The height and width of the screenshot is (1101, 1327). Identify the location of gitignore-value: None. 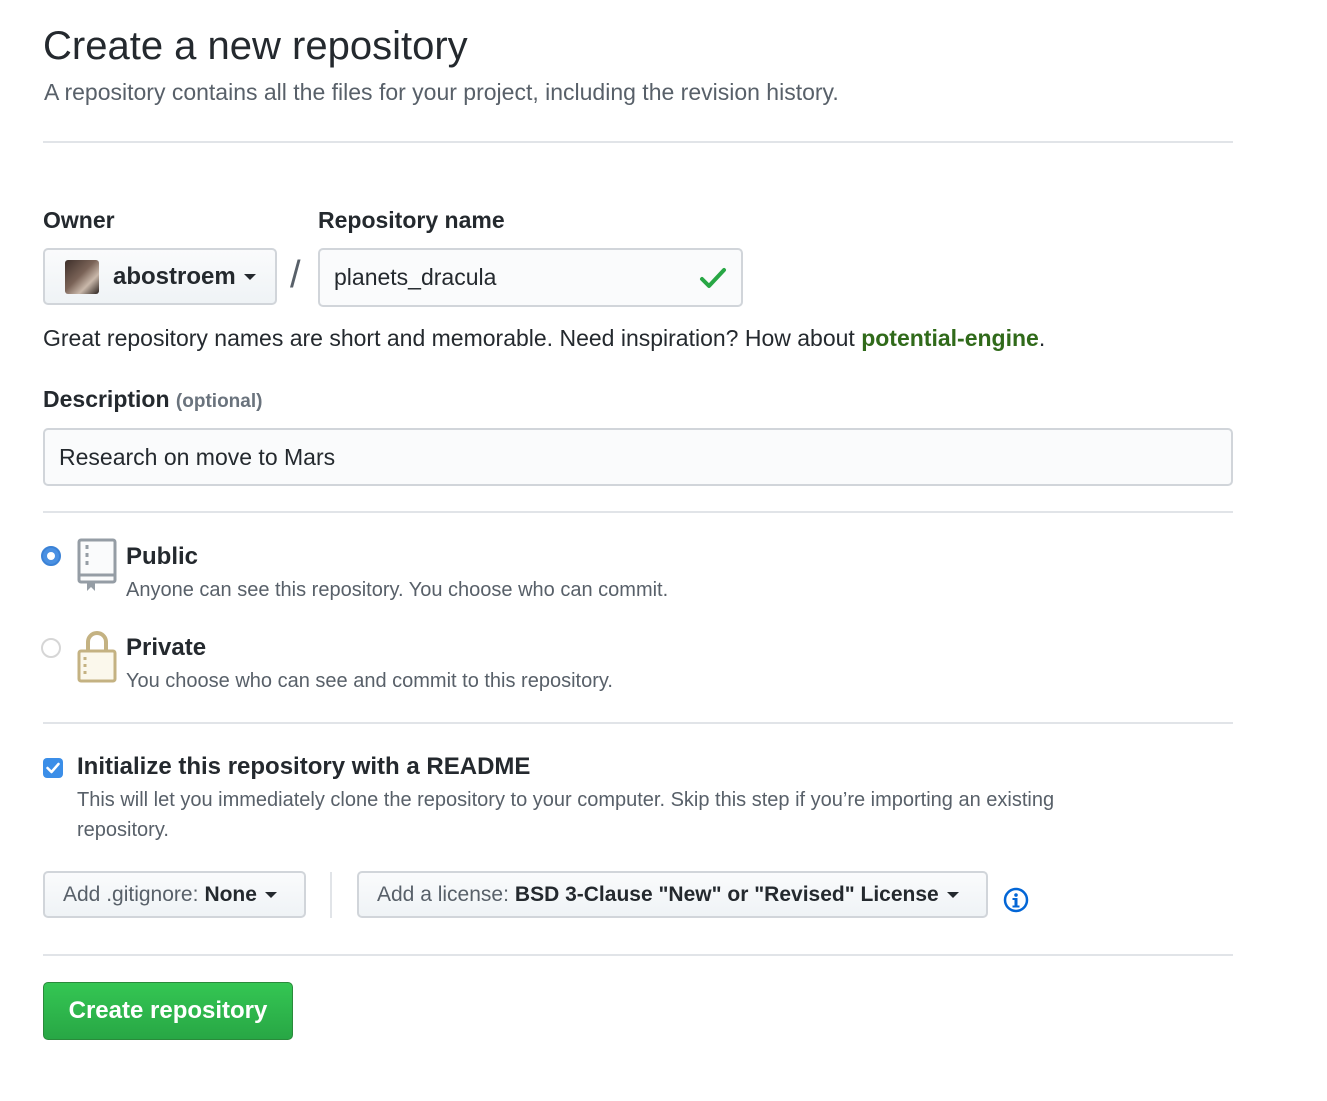
(230, 894).